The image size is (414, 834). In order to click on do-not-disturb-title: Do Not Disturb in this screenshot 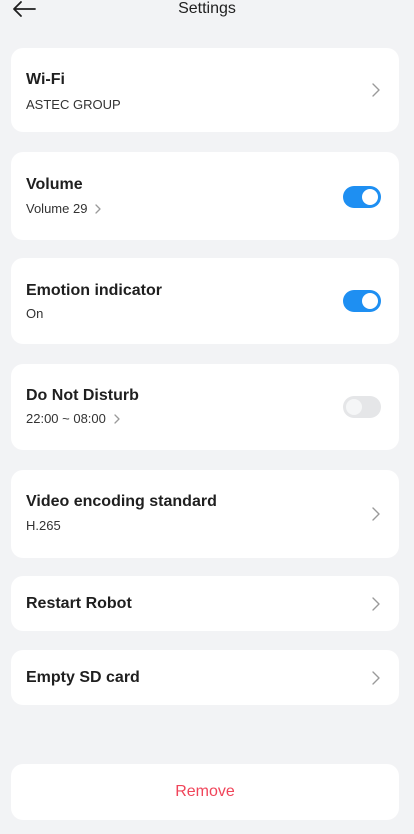, I will do `click(82, 395)`.